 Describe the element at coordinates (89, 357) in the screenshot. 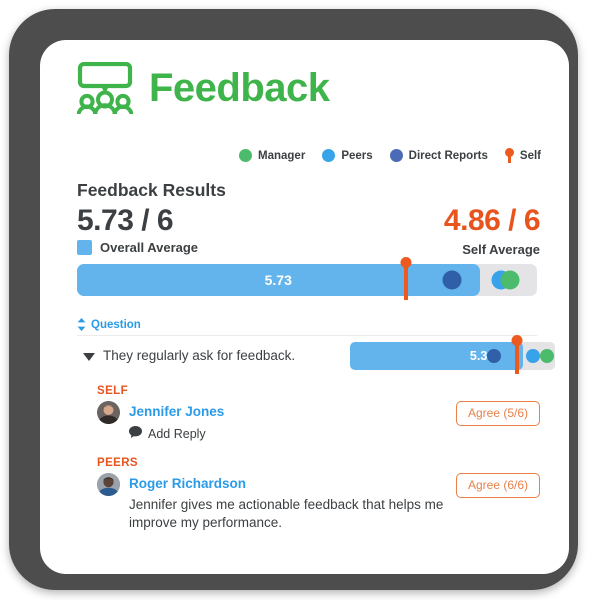

I see `caret-down-icon` at that location.